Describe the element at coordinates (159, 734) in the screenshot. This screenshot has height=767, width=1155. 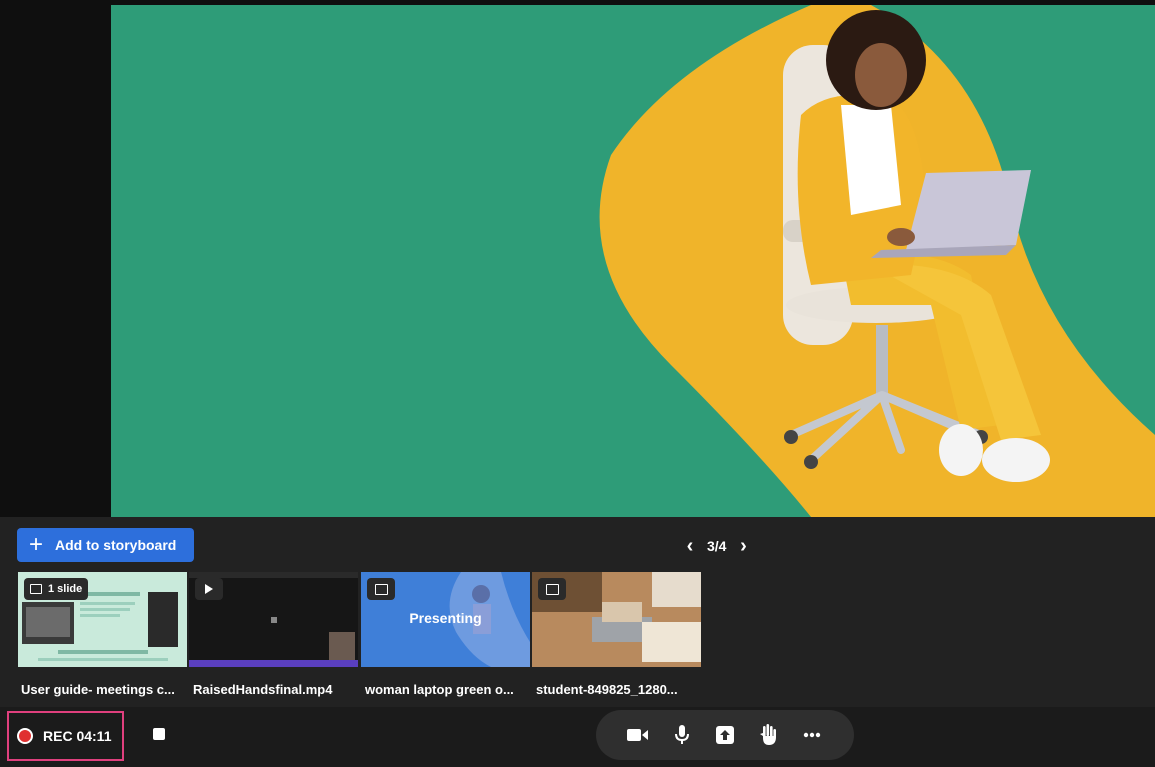
I see `stop-recording-button` at that location.